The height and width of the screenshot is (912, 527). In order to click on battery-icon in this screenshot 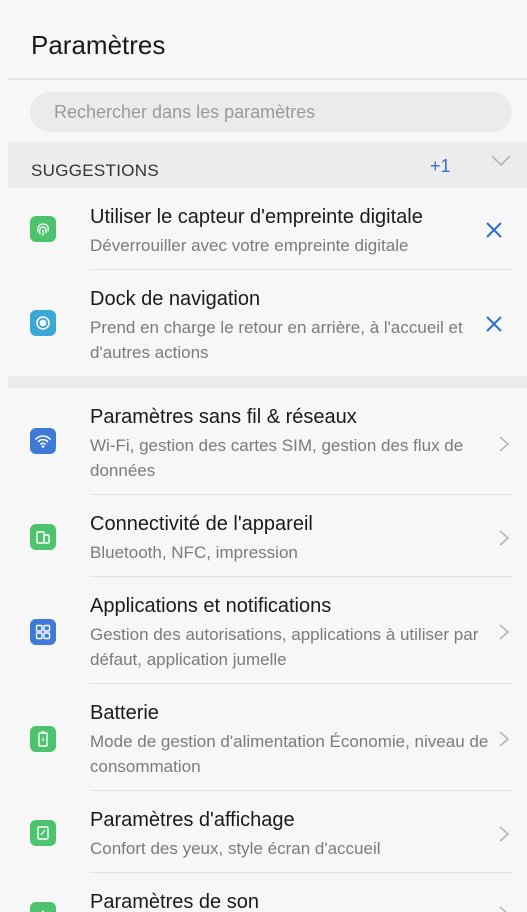, I will do `click(43, 739)`.